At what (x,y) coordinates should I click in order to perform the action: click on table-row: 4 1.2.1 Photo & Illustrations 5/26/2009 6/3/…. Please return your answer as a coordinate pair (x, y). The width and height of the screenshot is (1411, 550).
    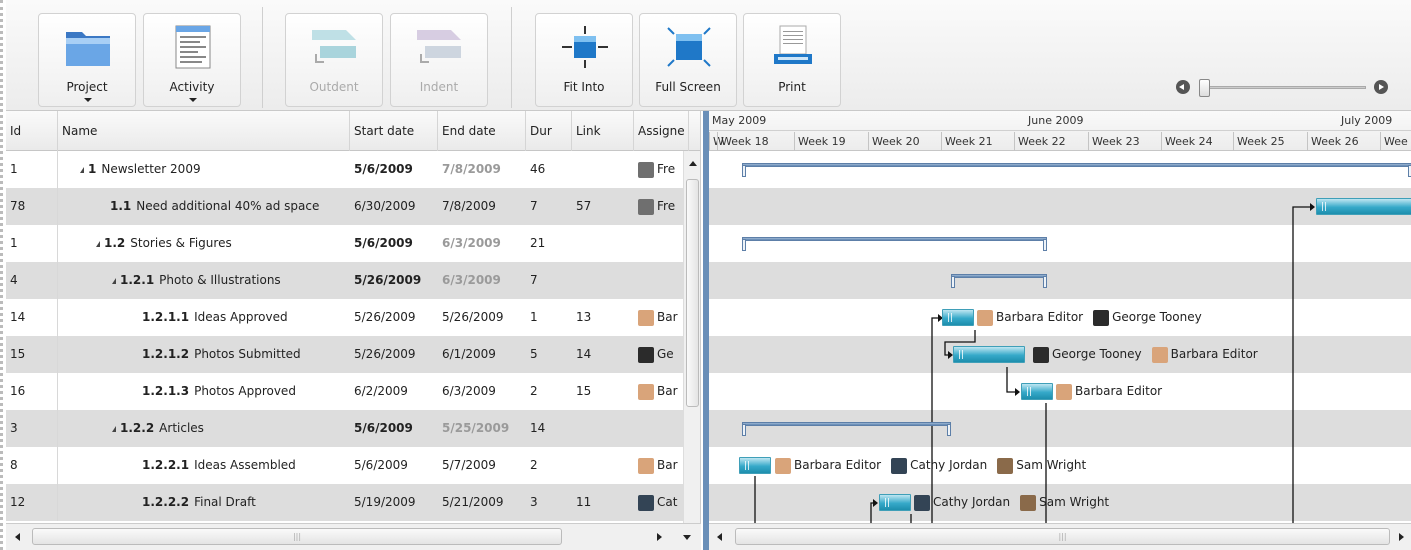
    Looking at the image, I should click on (353, 280).